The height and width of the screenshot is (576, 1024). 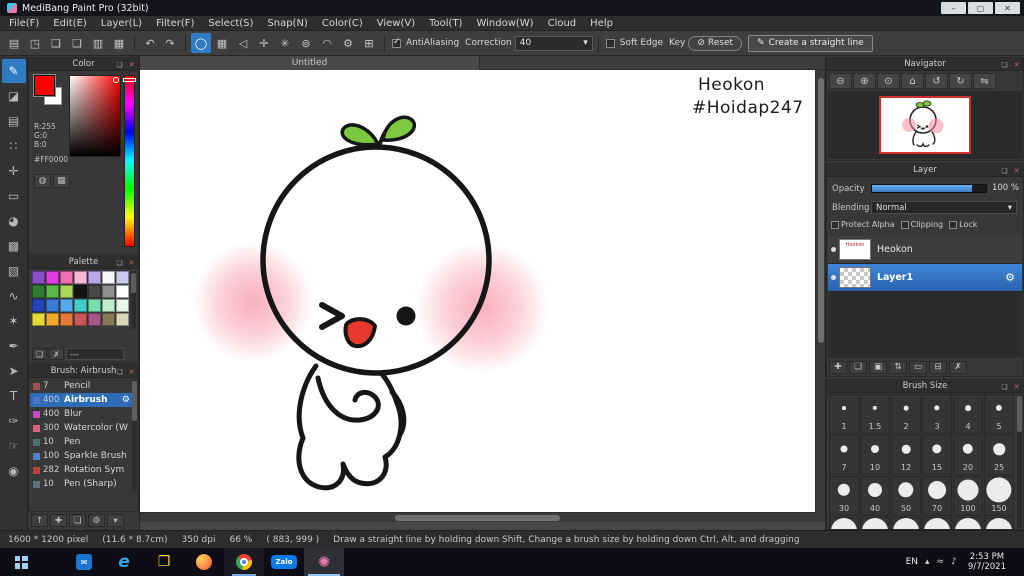 What do you see at coordinates (898, 367) in the screenshot?
I see `move-layer-icon: ⇅` at bounding box center [898, 367].